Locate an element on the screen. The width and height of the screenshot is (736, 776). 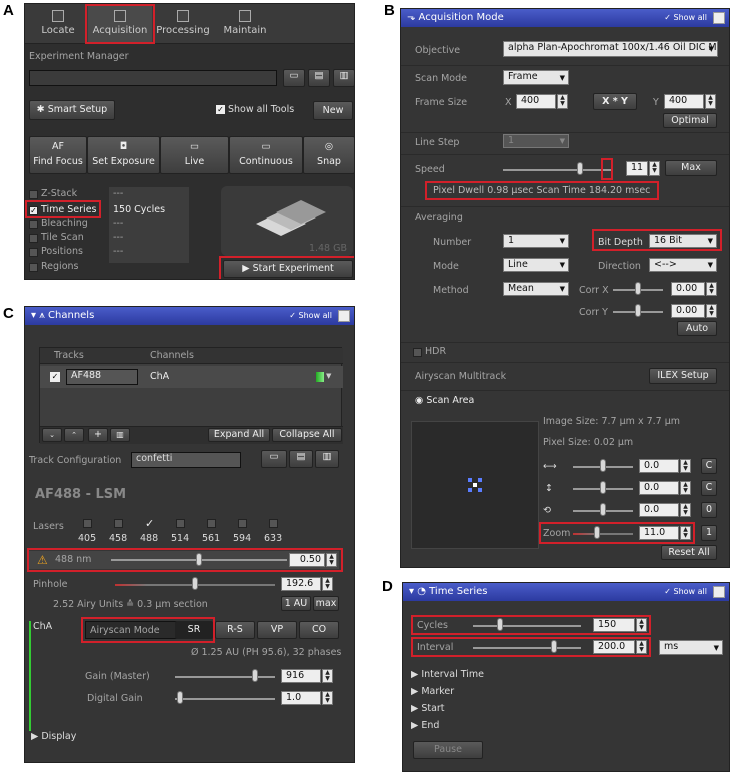
ilex-setup-button: ILEX Setup is located at coordinates (683, 376).